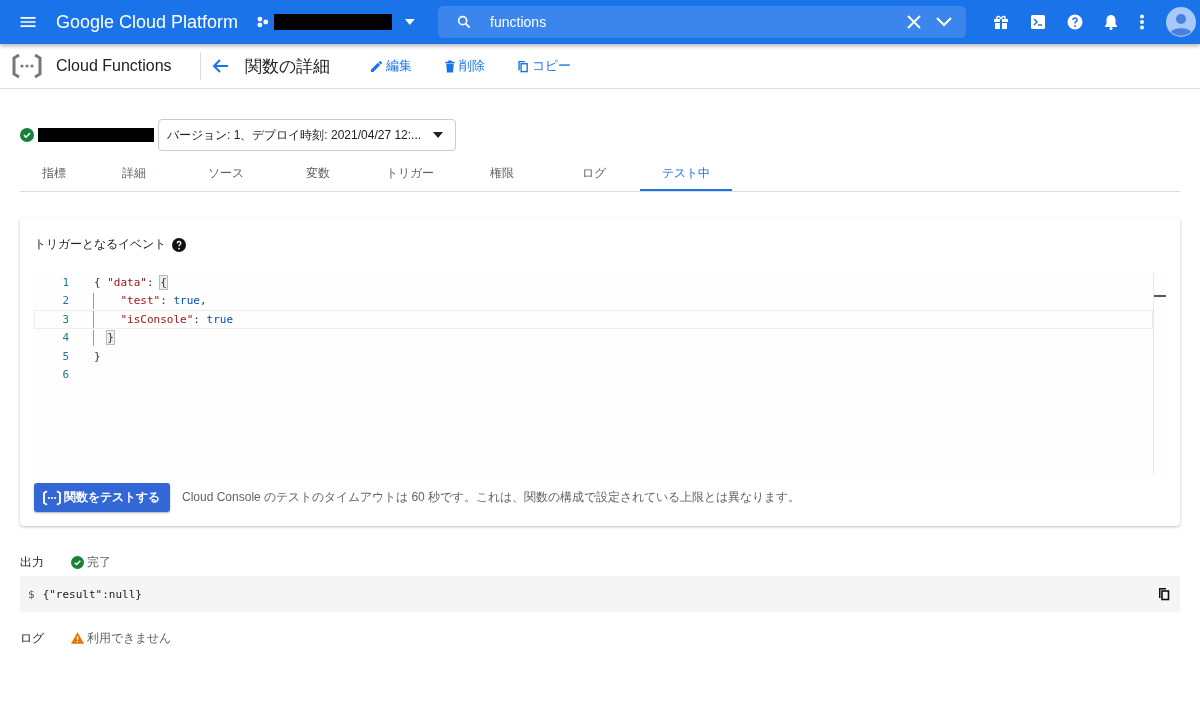 This screenshot has width=1200, height=721. Describe the element at coordinates (31, 594) in the screenshot. I see `prompt-symbol: $` at that location.